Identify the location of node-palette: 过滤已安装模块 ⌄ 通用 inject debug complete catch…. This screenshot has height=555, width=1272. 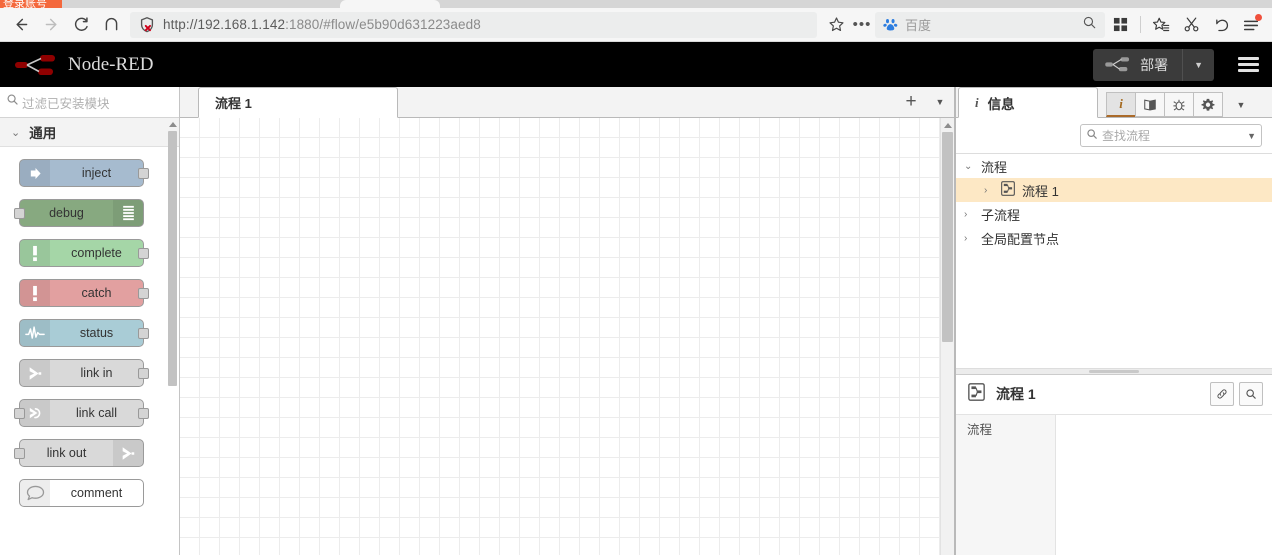
(90, 321).